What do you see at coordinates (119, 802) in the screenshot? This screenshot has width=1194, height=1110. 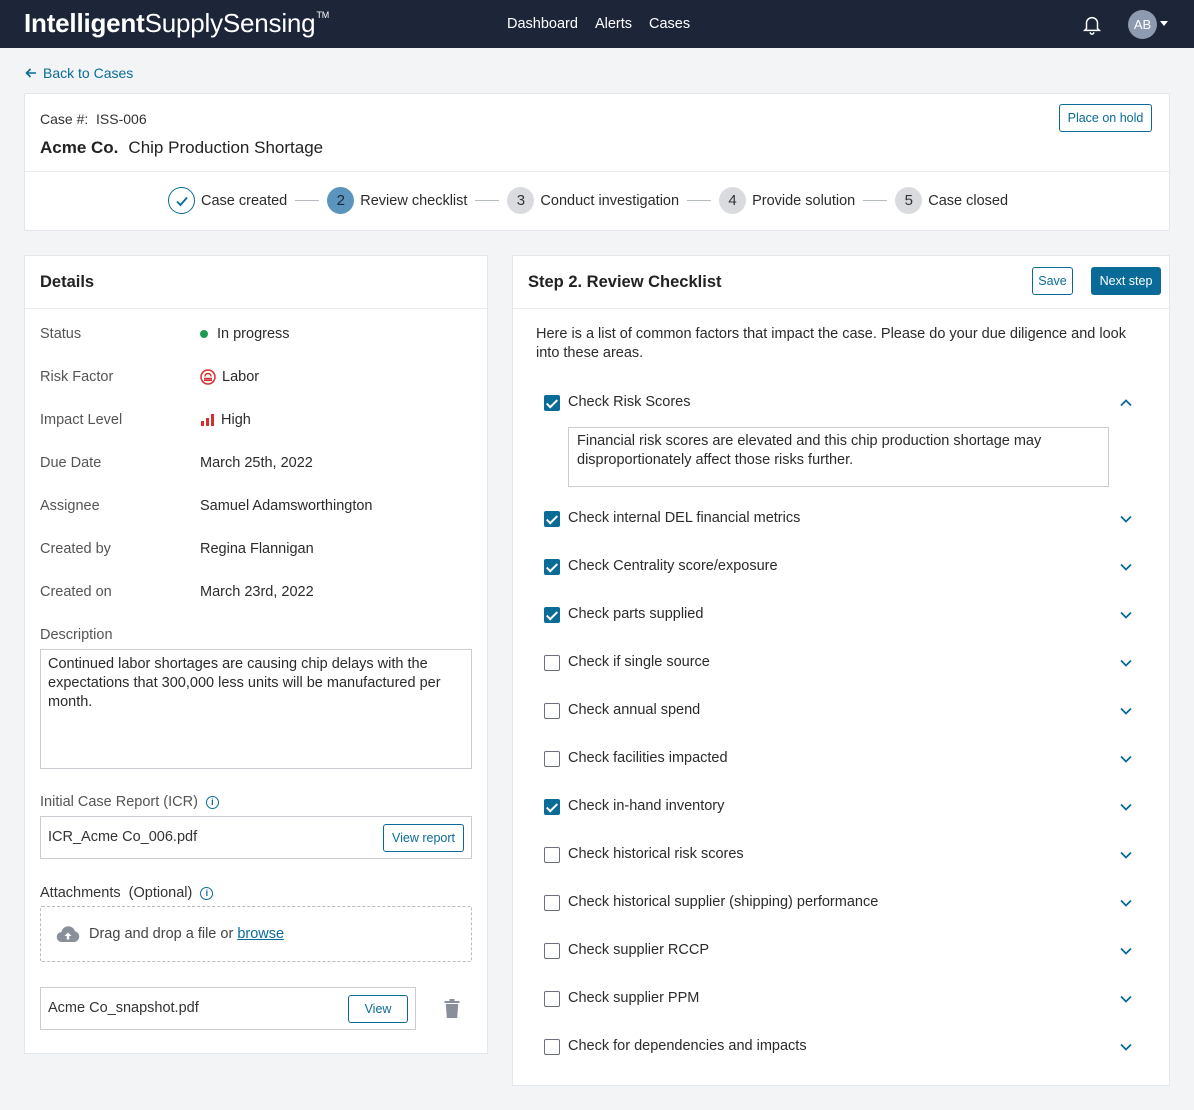 I see `icr-label-text: Initial Case Report (ICR)` at bounding box center [119, 802].